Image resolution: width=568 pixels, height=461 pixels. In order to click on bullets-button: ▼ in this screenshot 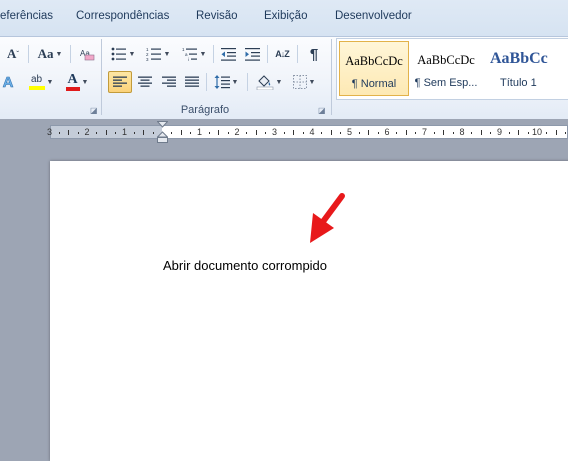, I will do `click(123, 54)`.